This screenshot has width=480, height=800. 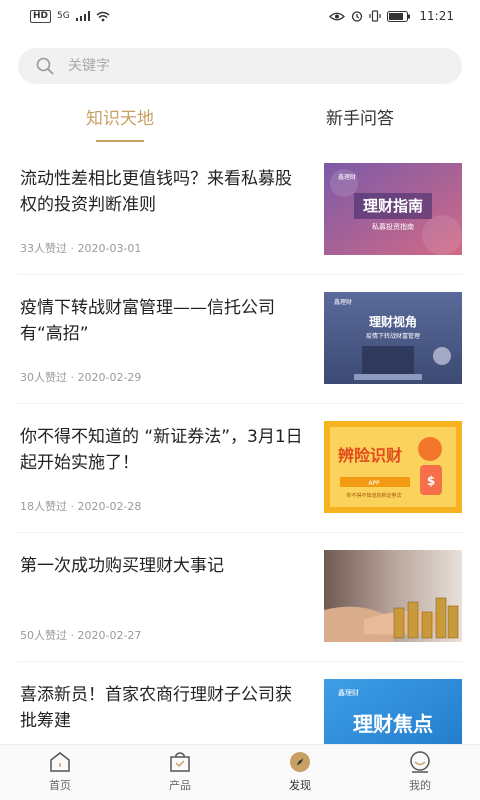 I want to click on thumb-subheading: 私募投资指南, so click(x=393, y=226).